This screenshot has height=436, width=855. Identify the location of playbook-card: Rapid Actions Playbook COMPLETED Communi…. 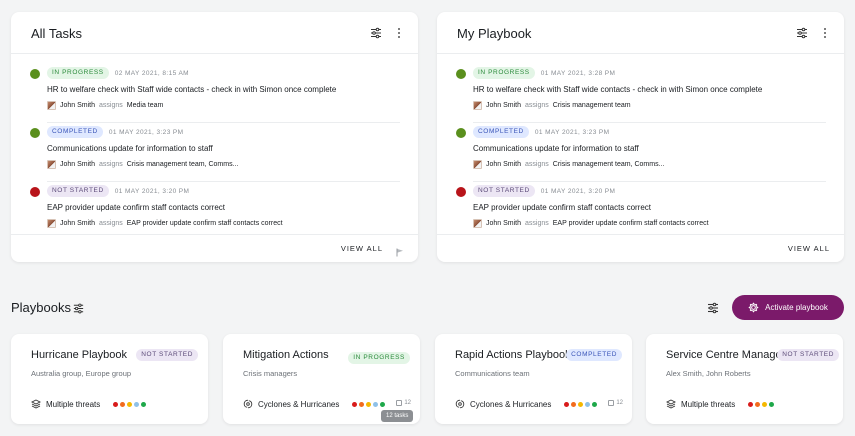
(533, 379).